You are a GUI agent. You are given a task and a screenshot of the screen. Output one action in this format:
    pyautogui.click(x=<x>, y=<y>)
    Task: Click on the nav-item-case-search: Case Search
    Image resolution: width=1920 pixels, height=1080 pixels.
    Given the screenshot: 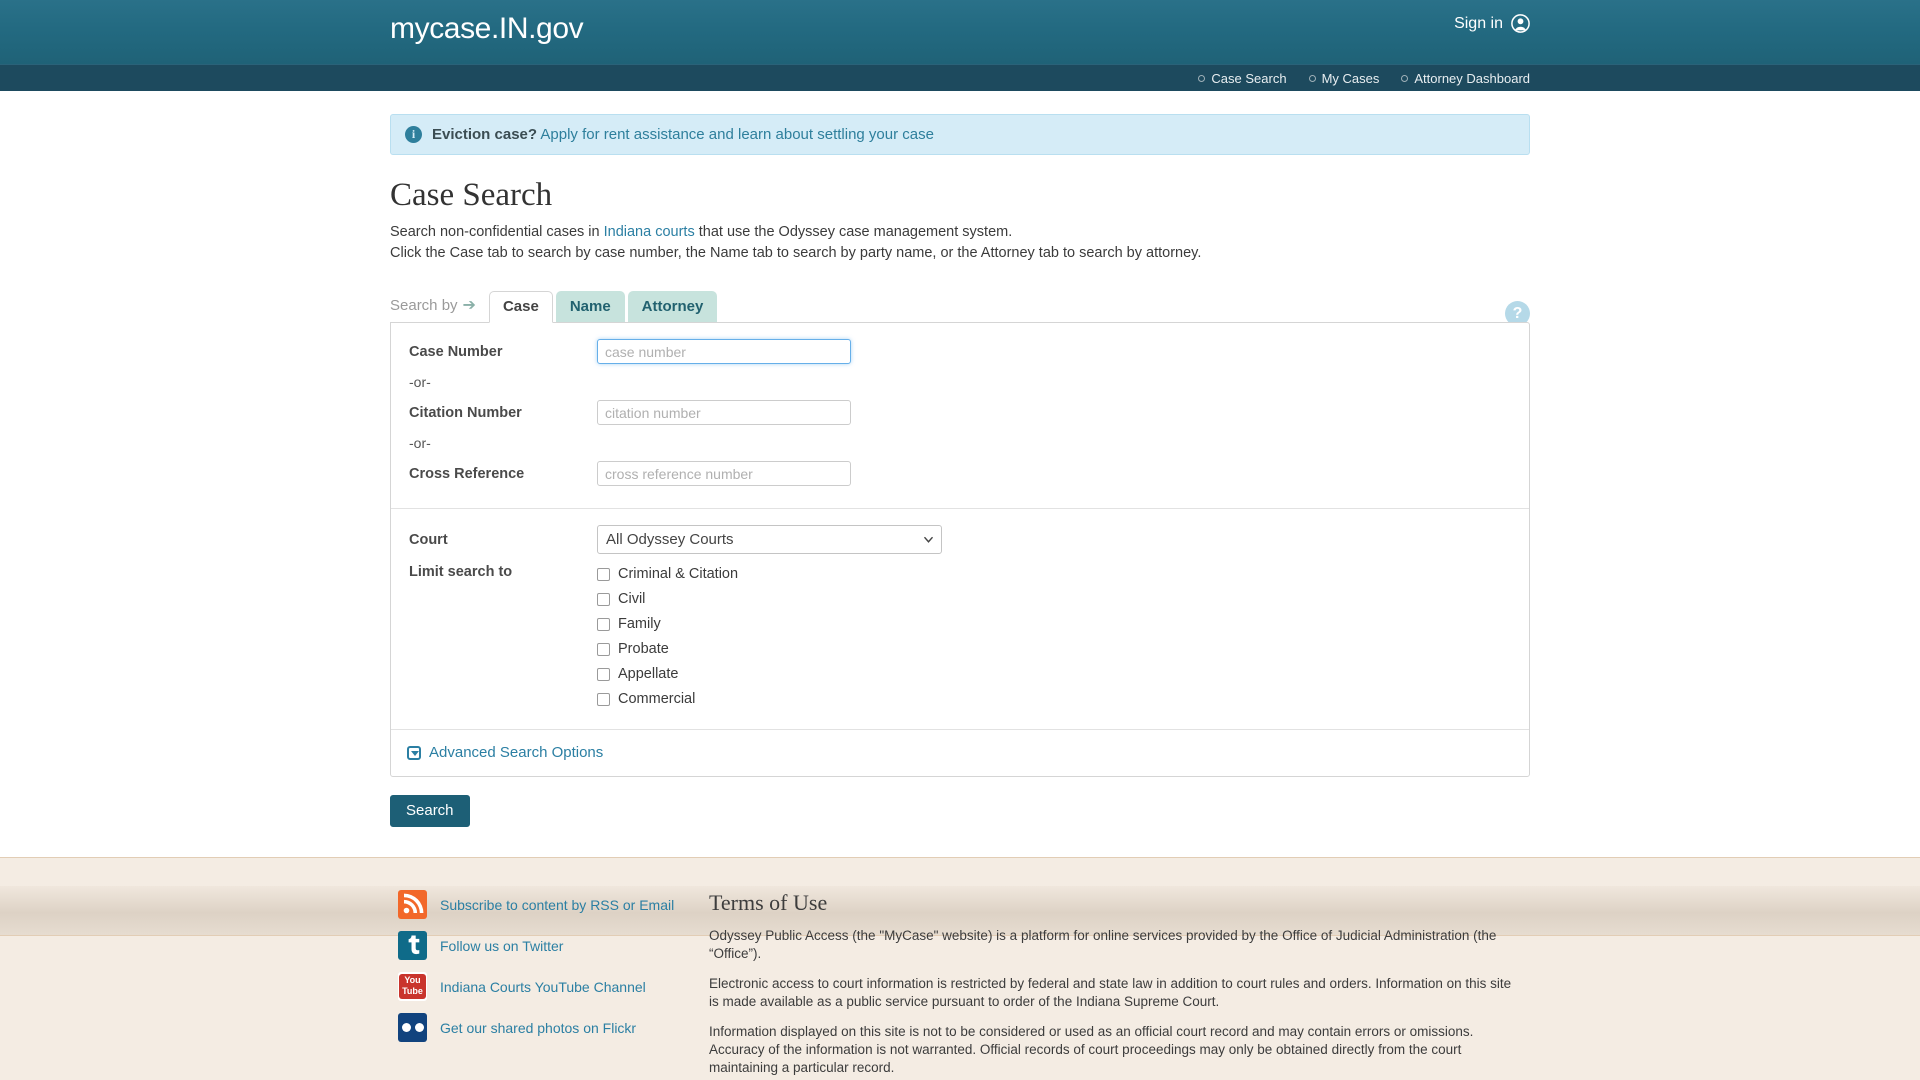 What is the action you would take?
    pyautogui.click(x=1242, y=78)
    